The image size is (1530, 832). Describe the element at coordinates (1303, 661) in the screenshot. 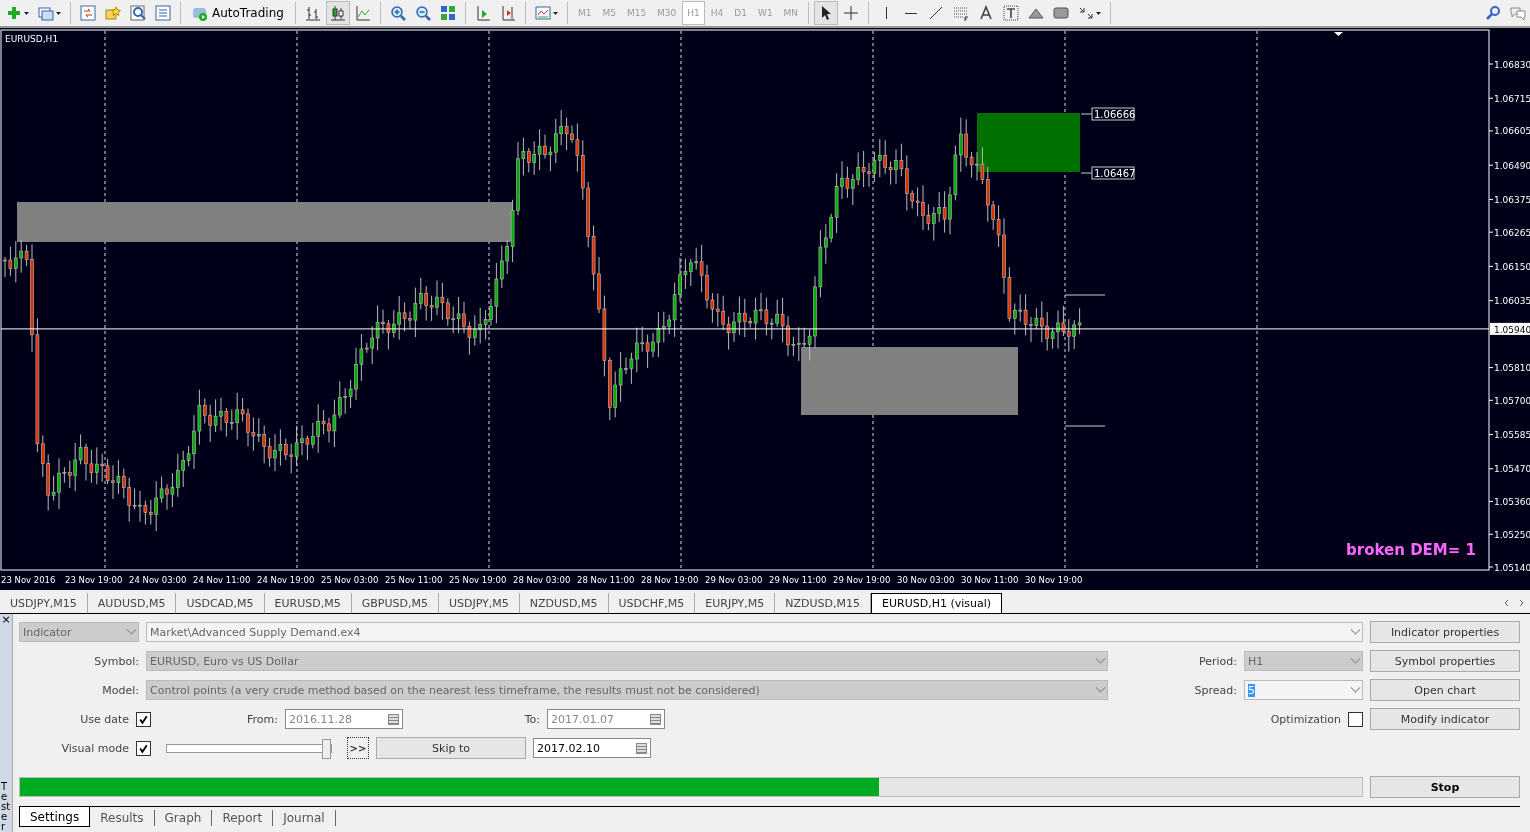

I see `period-dropdown: H1` at that location.